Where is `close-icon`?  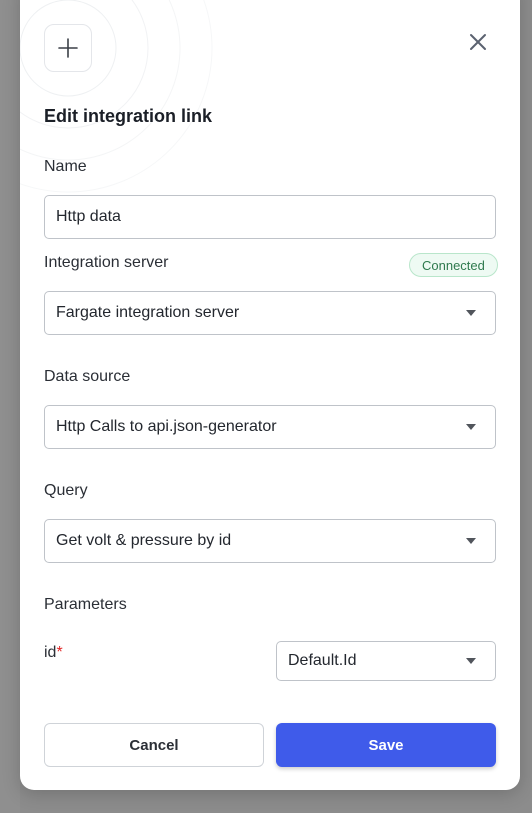
close-icon is located at coordinates (478, 42).